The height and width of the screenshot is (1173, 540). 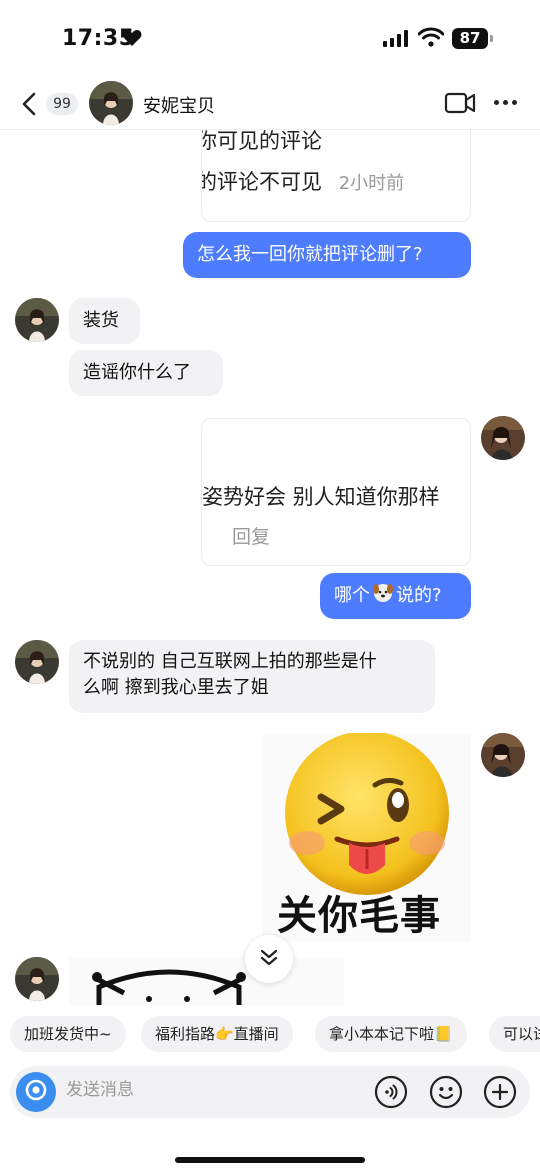 I want to click on heart-icon, so click(x=132, y=40).